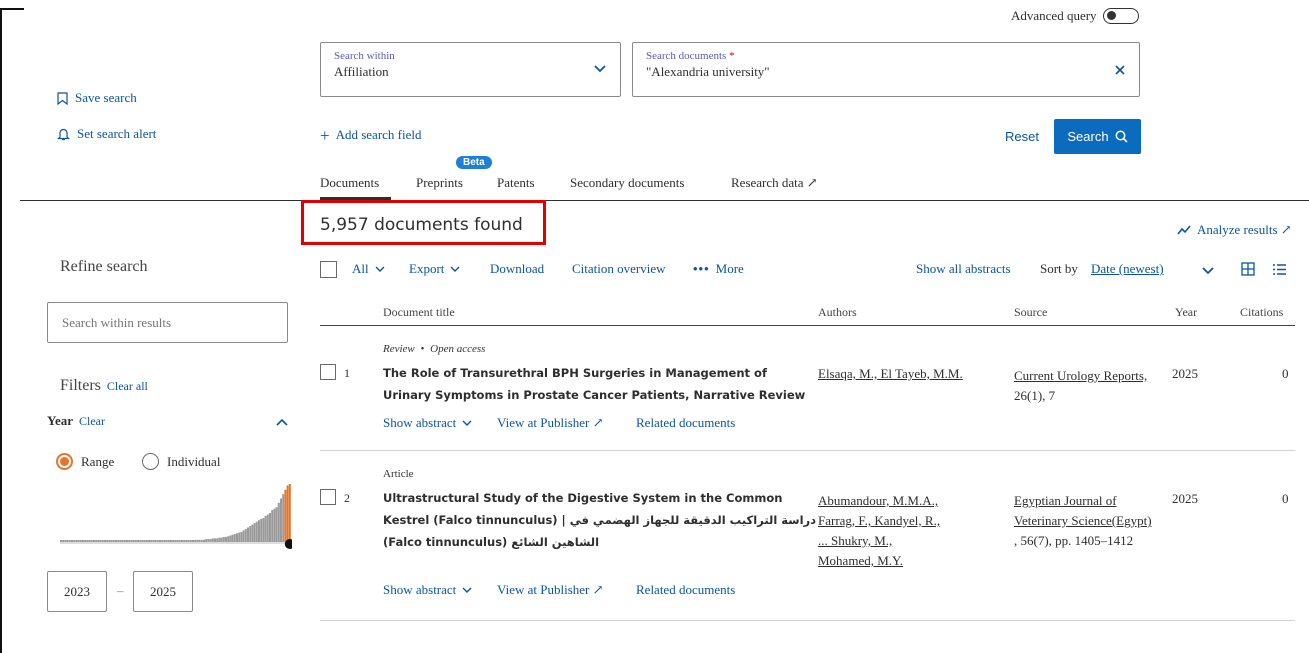  What do you see at coordinates (879, 501) in the screenshot?
I see `author-link: Abumandour, M.M.A.,` at bounding box center [879, 501].